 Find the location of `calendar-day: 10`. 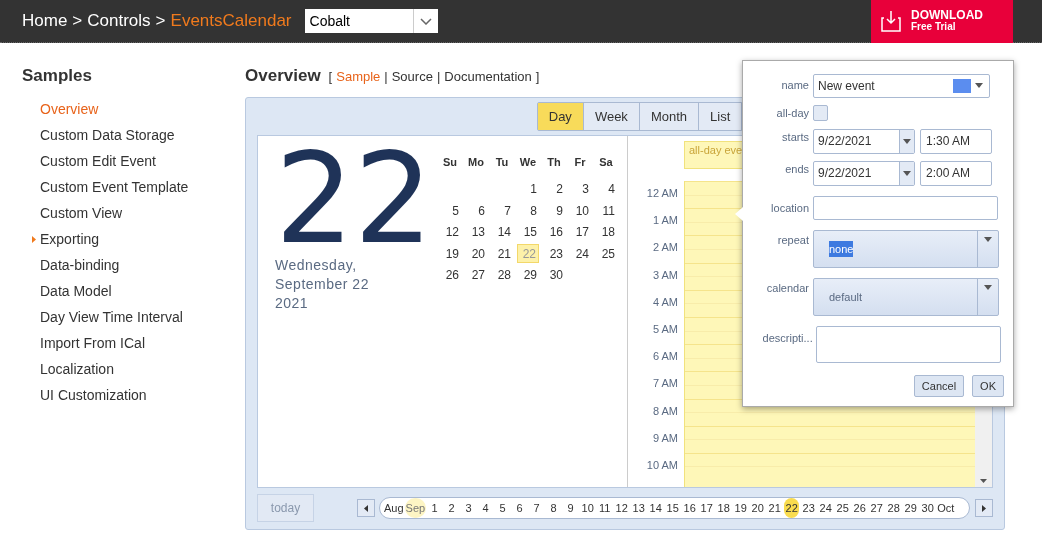

calendar-day: 10 is located at coordinates (580, 211).